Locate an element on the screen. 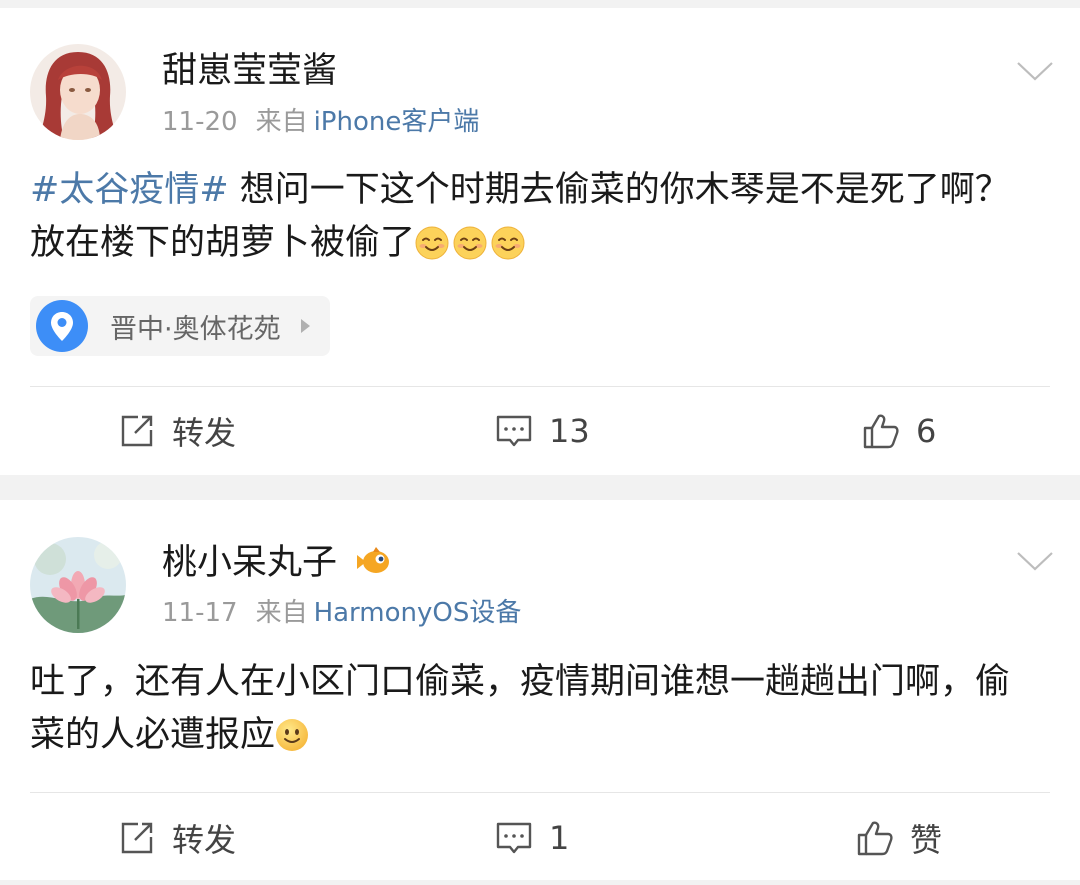 The image size is (1080, 885). chevron-right-icon is located at coordinates (305, 326).